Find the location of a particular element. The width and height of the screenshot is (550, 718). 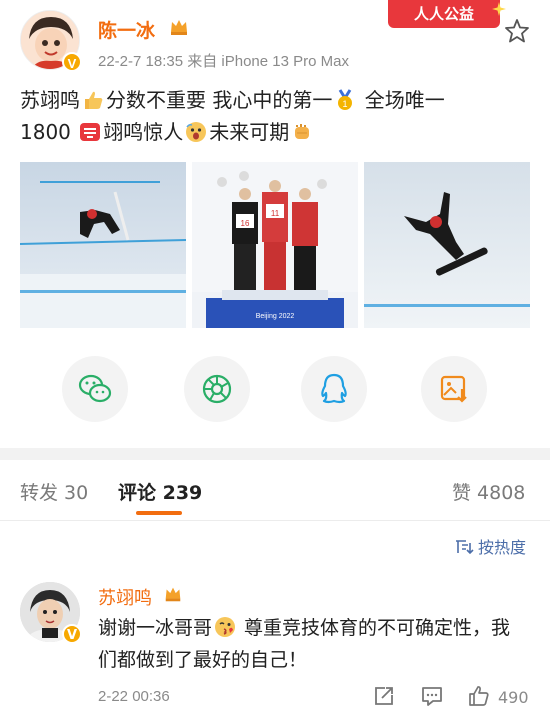

commenter-name: 苏翊鸣 is located at coordinates (125, 597).